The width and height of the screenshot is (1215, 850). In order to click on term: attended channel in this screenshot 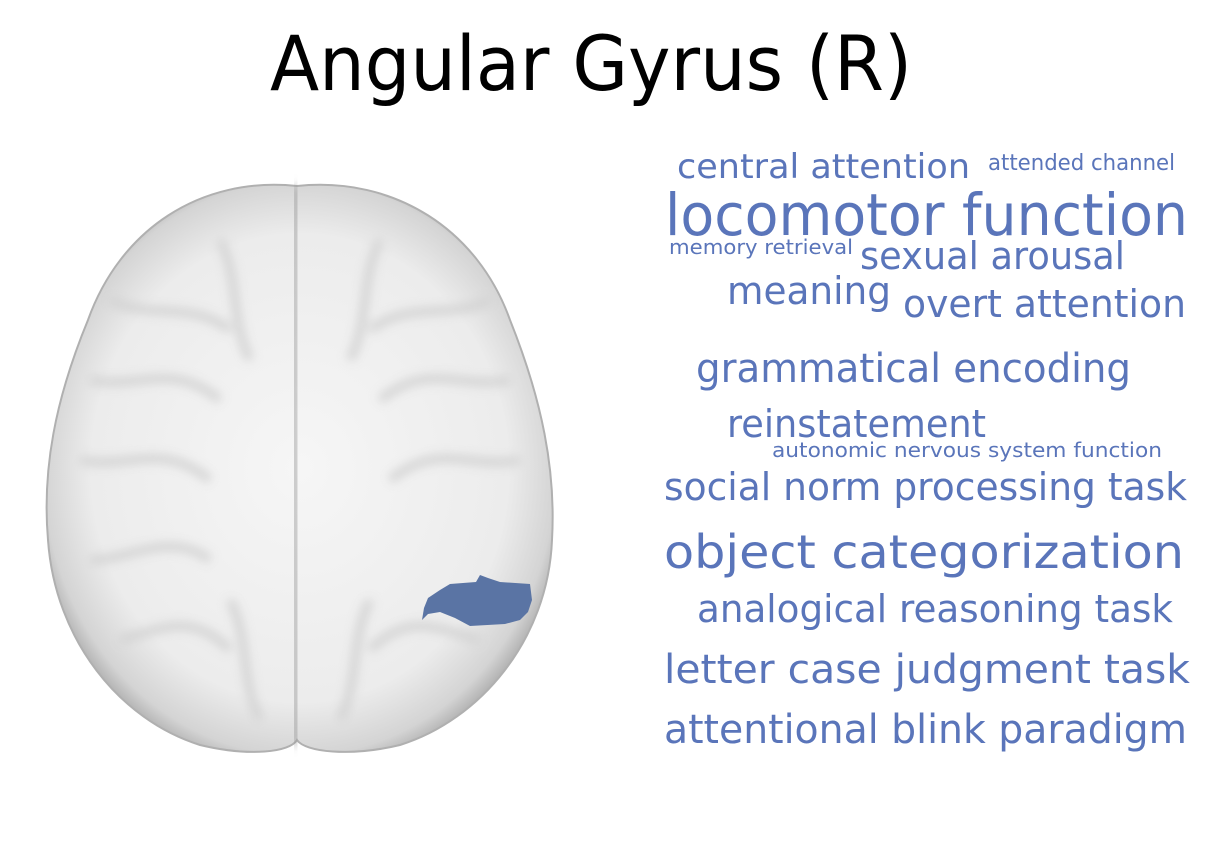, I will do `click(1081, 163)`.